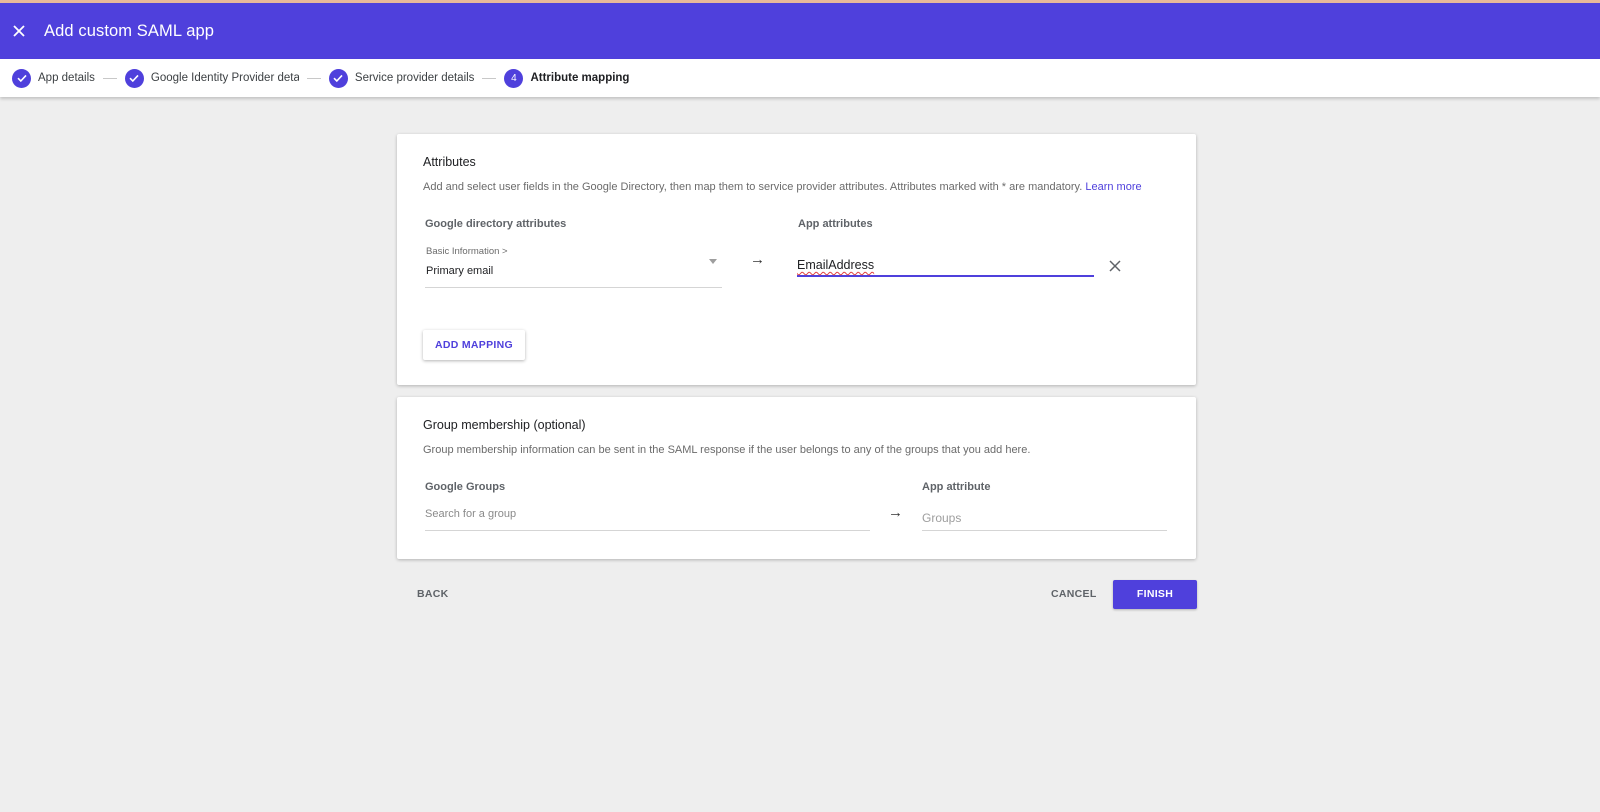 The height and width of the screenshot is (812, 1600). Describe the element at coordinates (647, 518) in the screenshot. I see `group-search-input: Search for a group` at that location.